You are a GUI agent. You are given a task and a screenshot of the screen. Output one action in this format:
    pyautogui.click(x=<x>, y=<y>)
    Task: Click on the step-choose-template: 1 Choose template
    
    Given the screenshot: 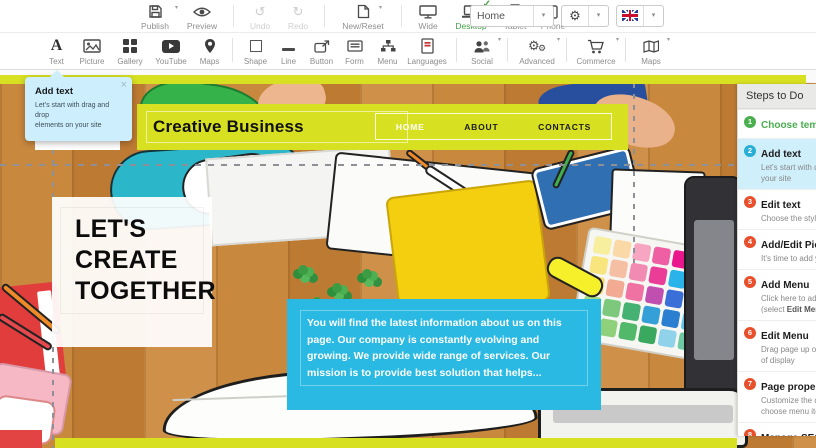 What is the action you would take?
    pyautogui.click(x=777, y=123)
    